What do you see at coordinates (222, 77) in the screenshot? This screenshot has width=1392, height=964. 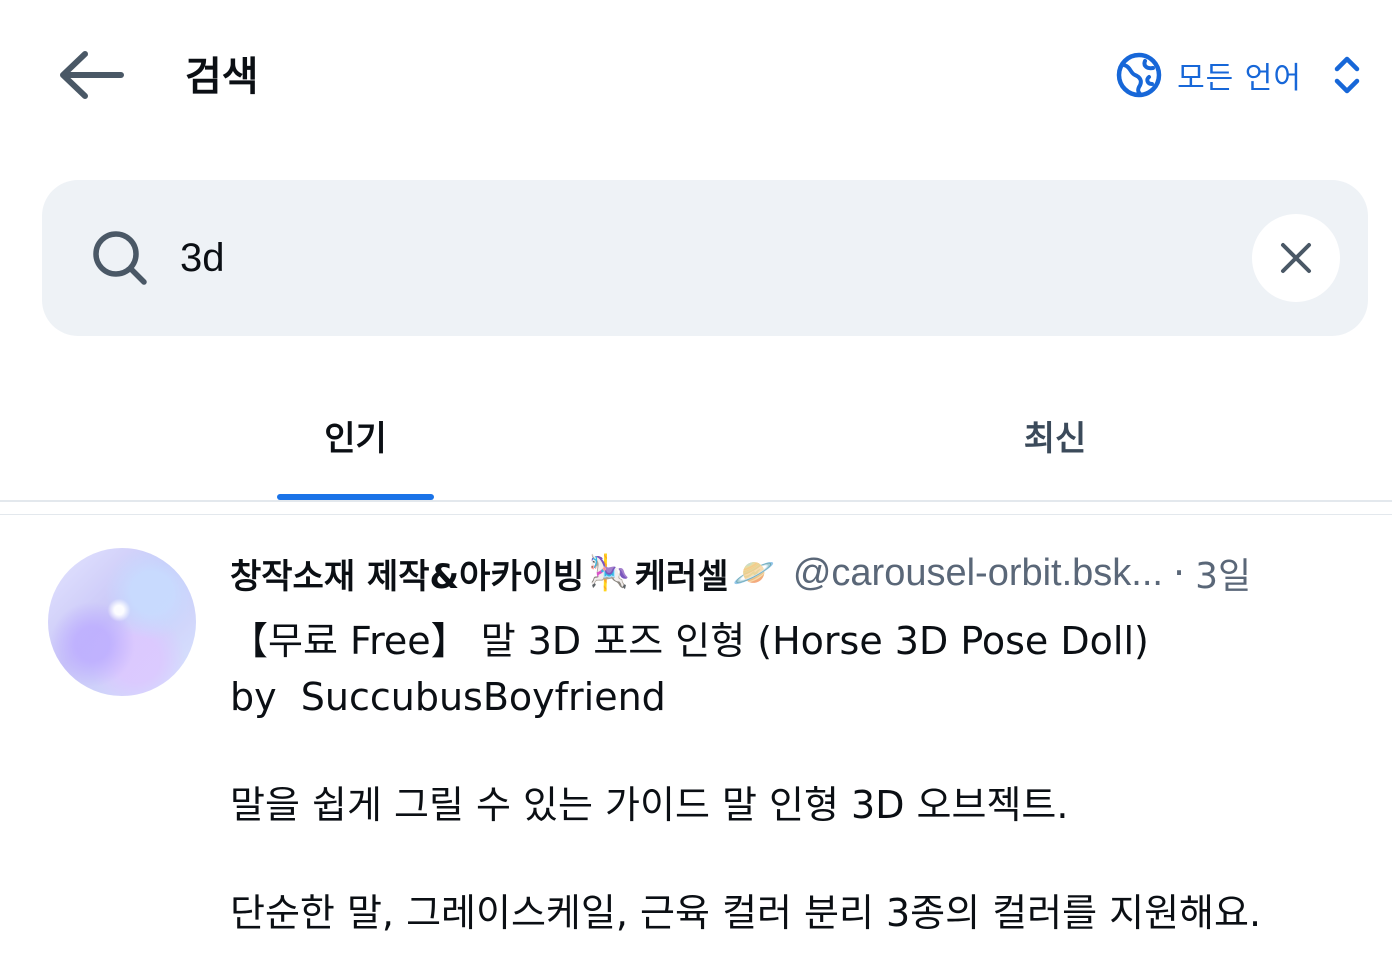 I see `page-title: 검색` at bounding box center [222, 77].